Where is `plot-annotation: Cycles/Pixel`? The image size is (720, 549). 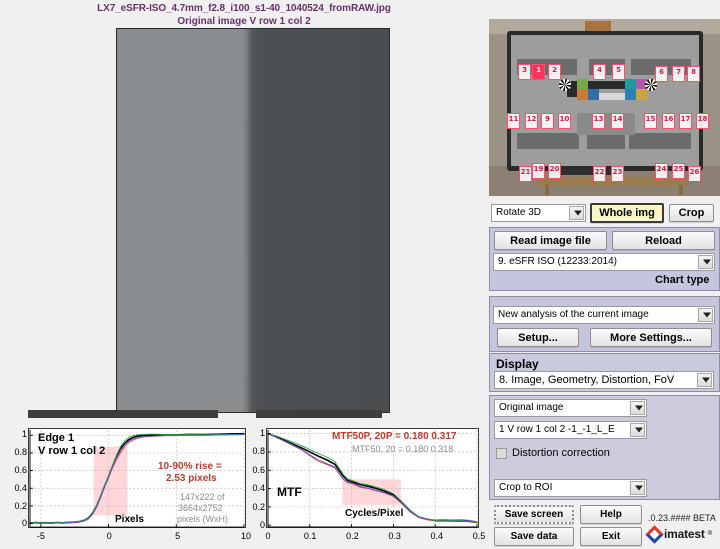
plot-annotation: Cycles/Pixel is located at coordinates (374, 513).